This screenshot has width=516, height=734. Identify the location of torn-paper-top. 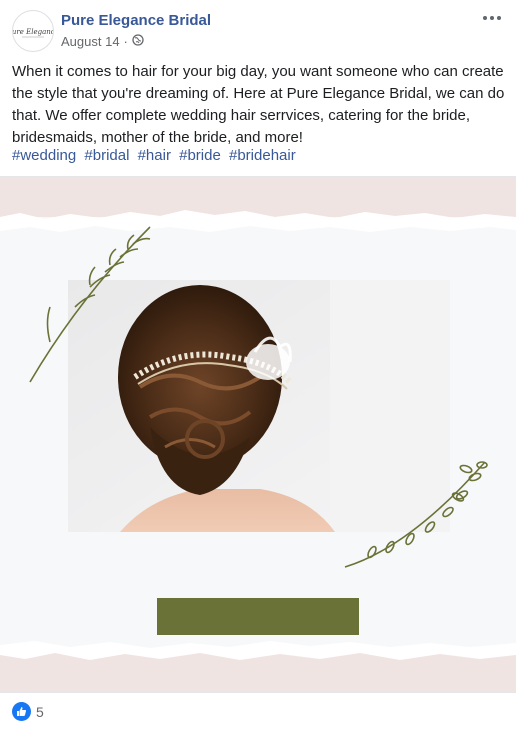
(258, 207).